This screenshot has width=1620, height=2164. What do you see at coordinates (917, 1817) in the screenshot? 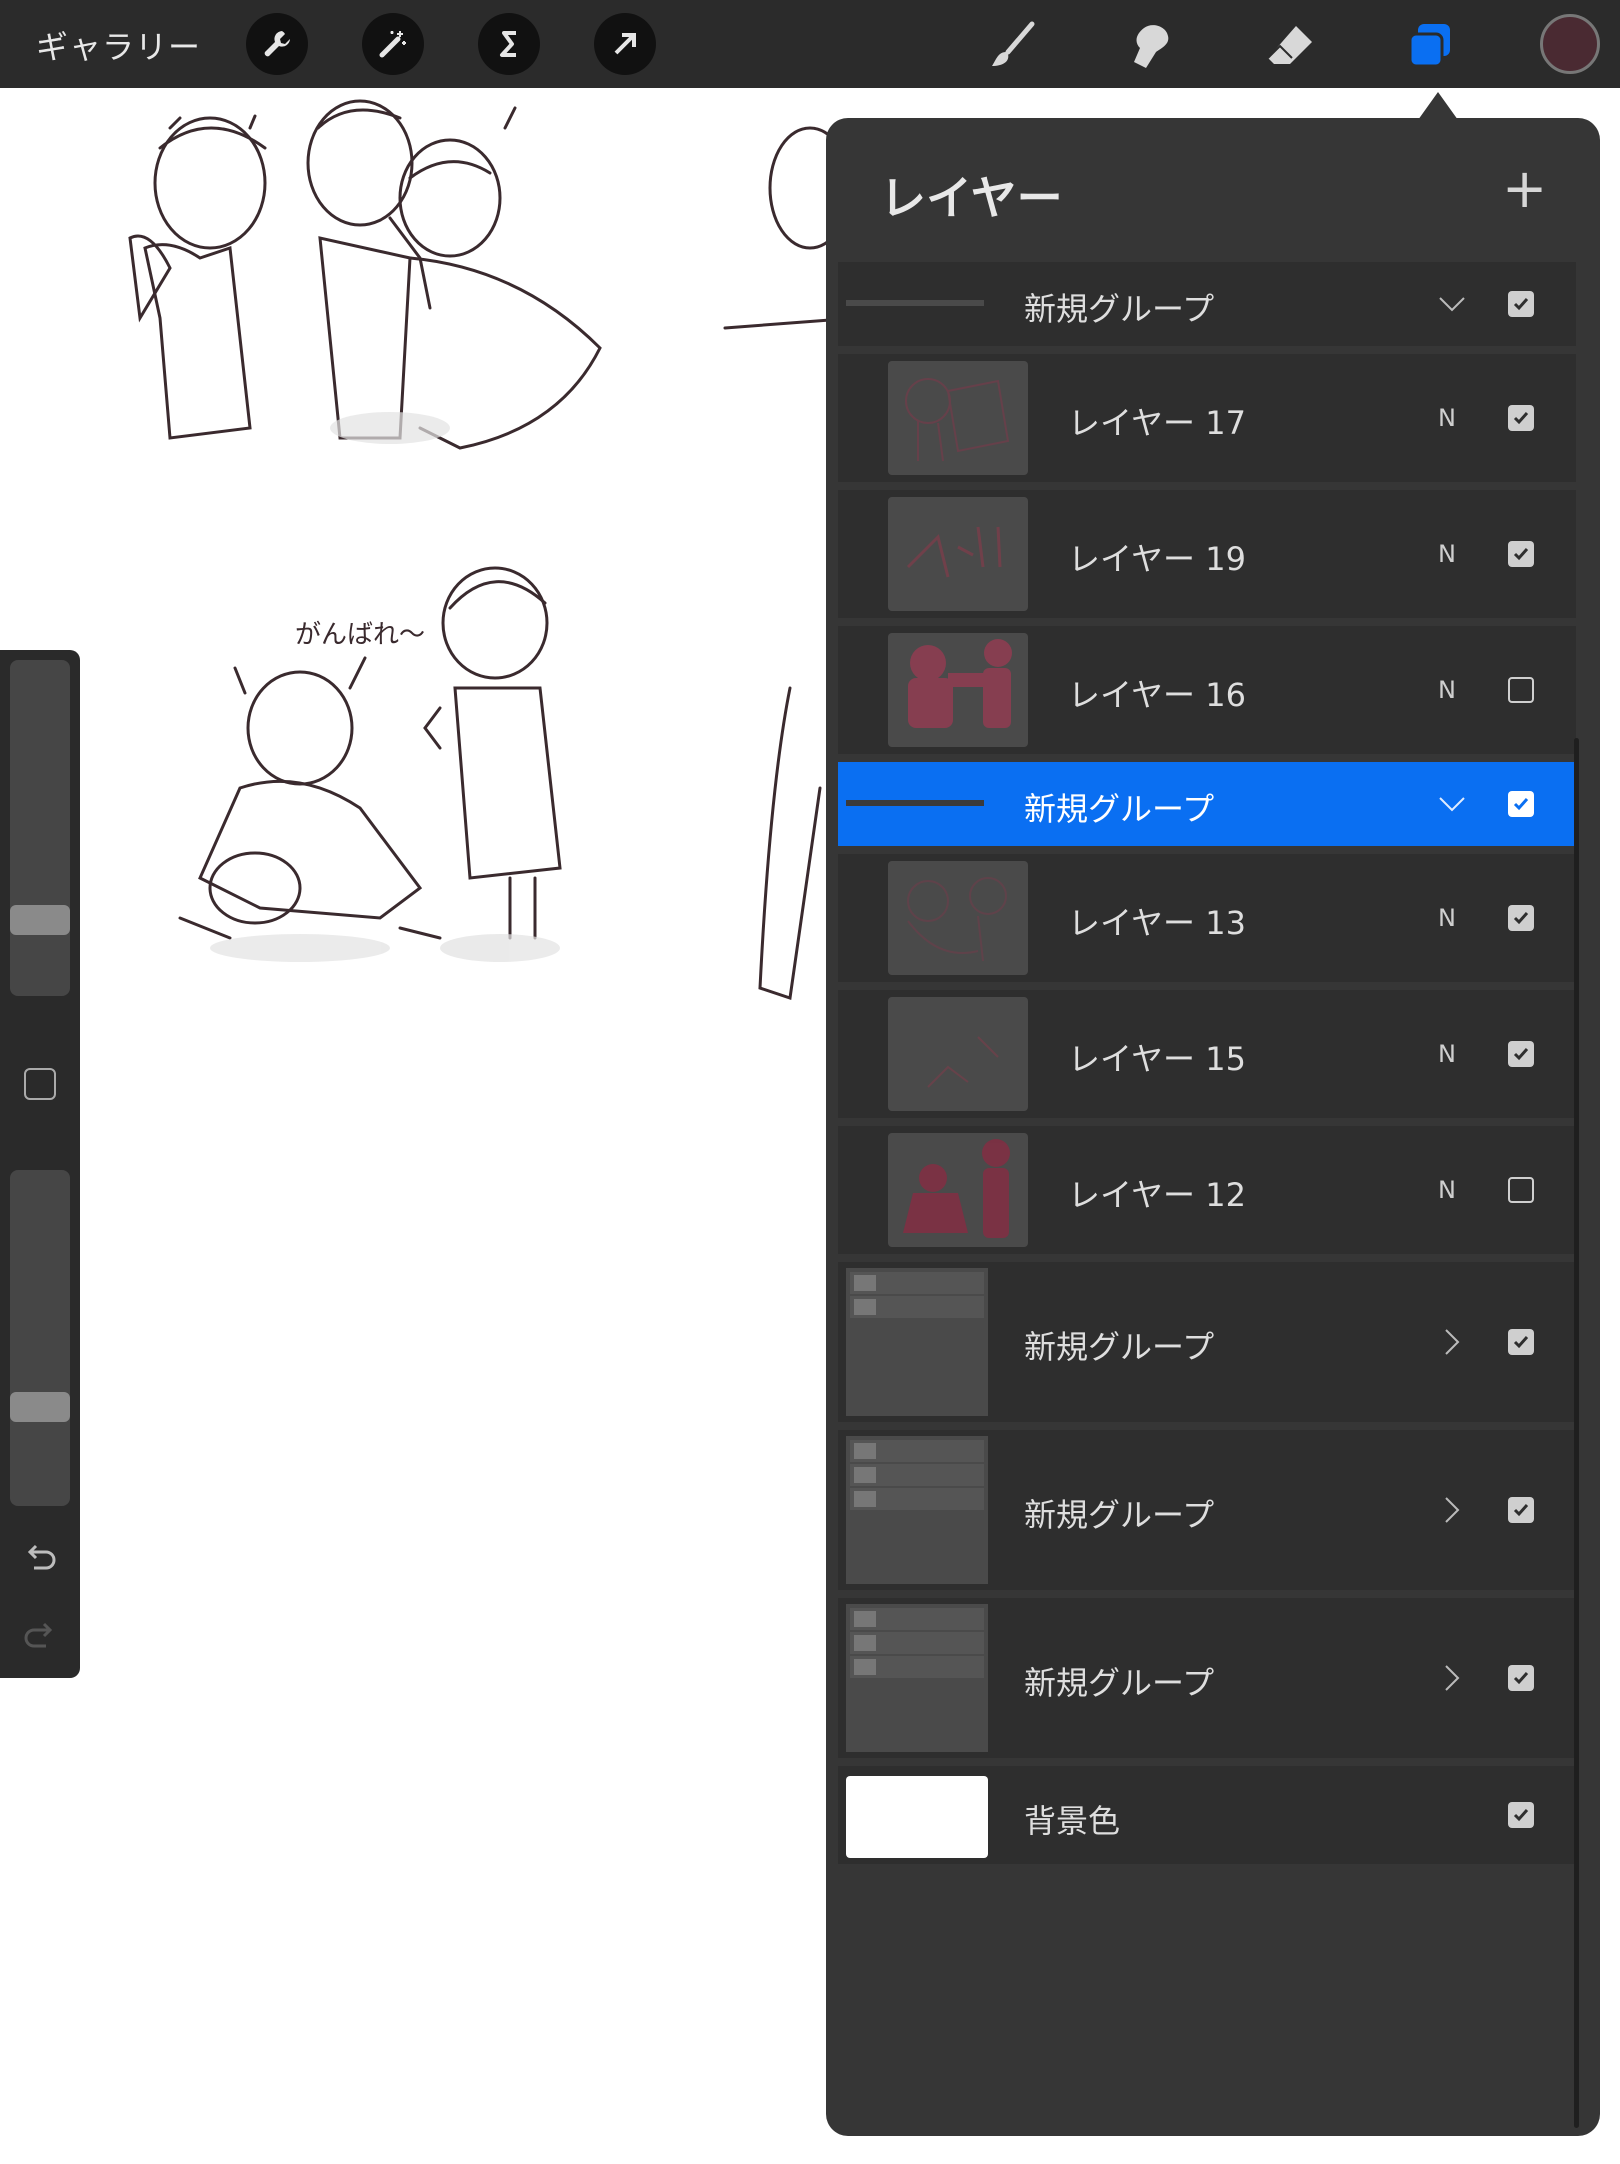
I see `background-color-swatch` at bounding box center [917, 1817].